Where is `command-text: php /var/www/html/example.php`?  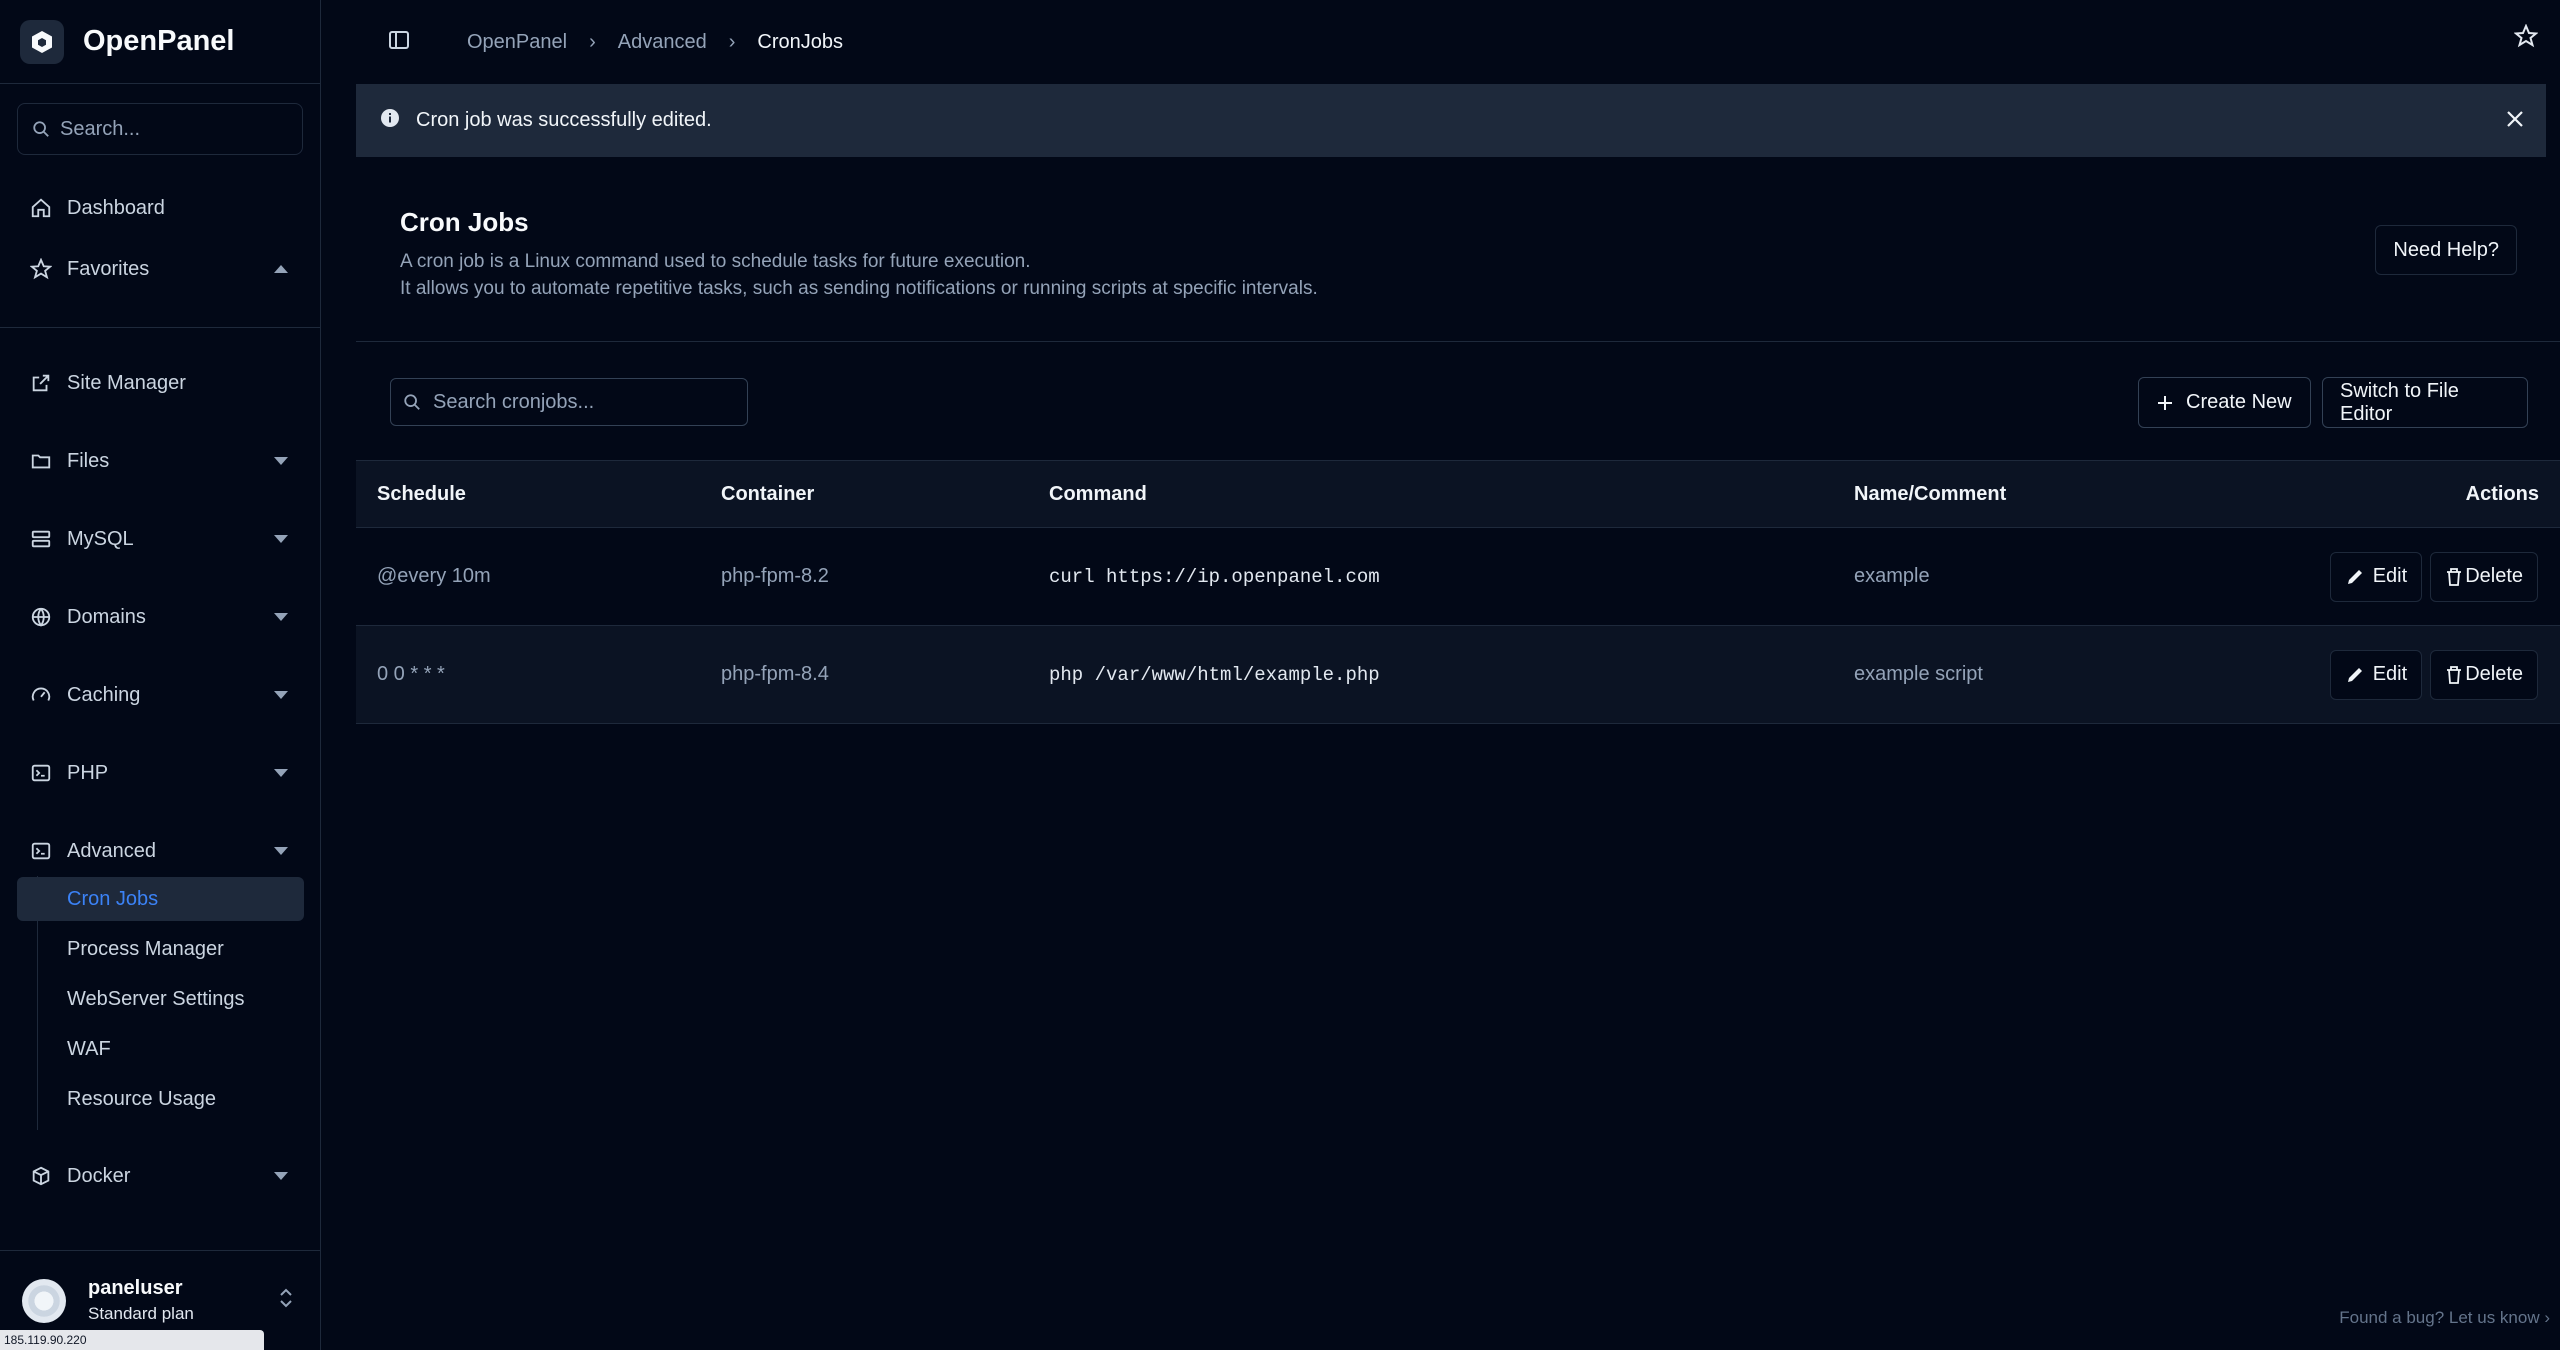
command-text: php /var/www/html/example.php is located at coordinates (1214, 675).